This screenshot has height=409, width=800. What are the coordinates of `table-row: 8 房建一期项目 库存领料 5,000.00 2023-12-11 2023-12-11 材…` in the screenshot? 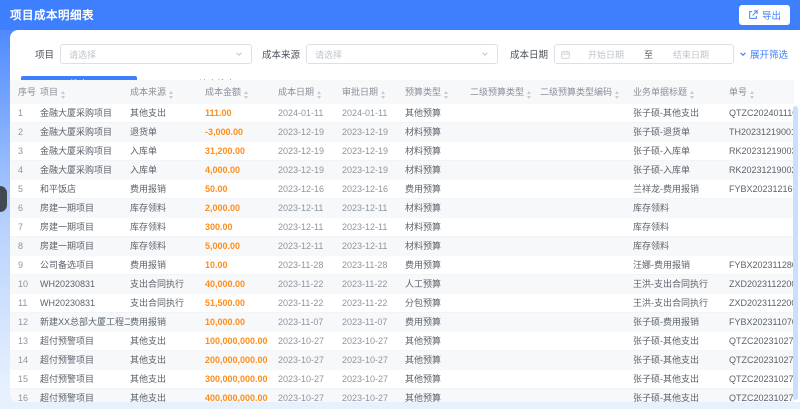 It's located at (402, 246).